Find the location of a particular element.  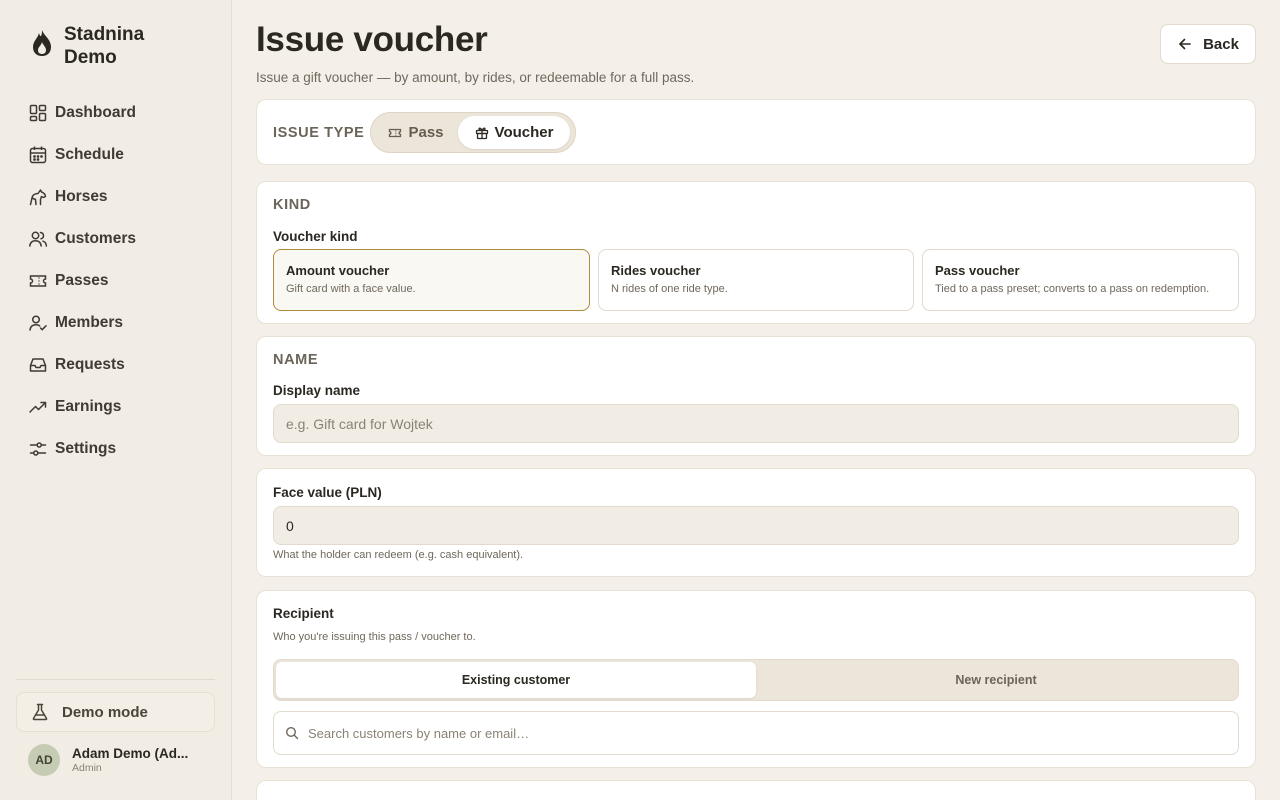

issue-type-voucher: Voucher is located at coordinates (514, 132).